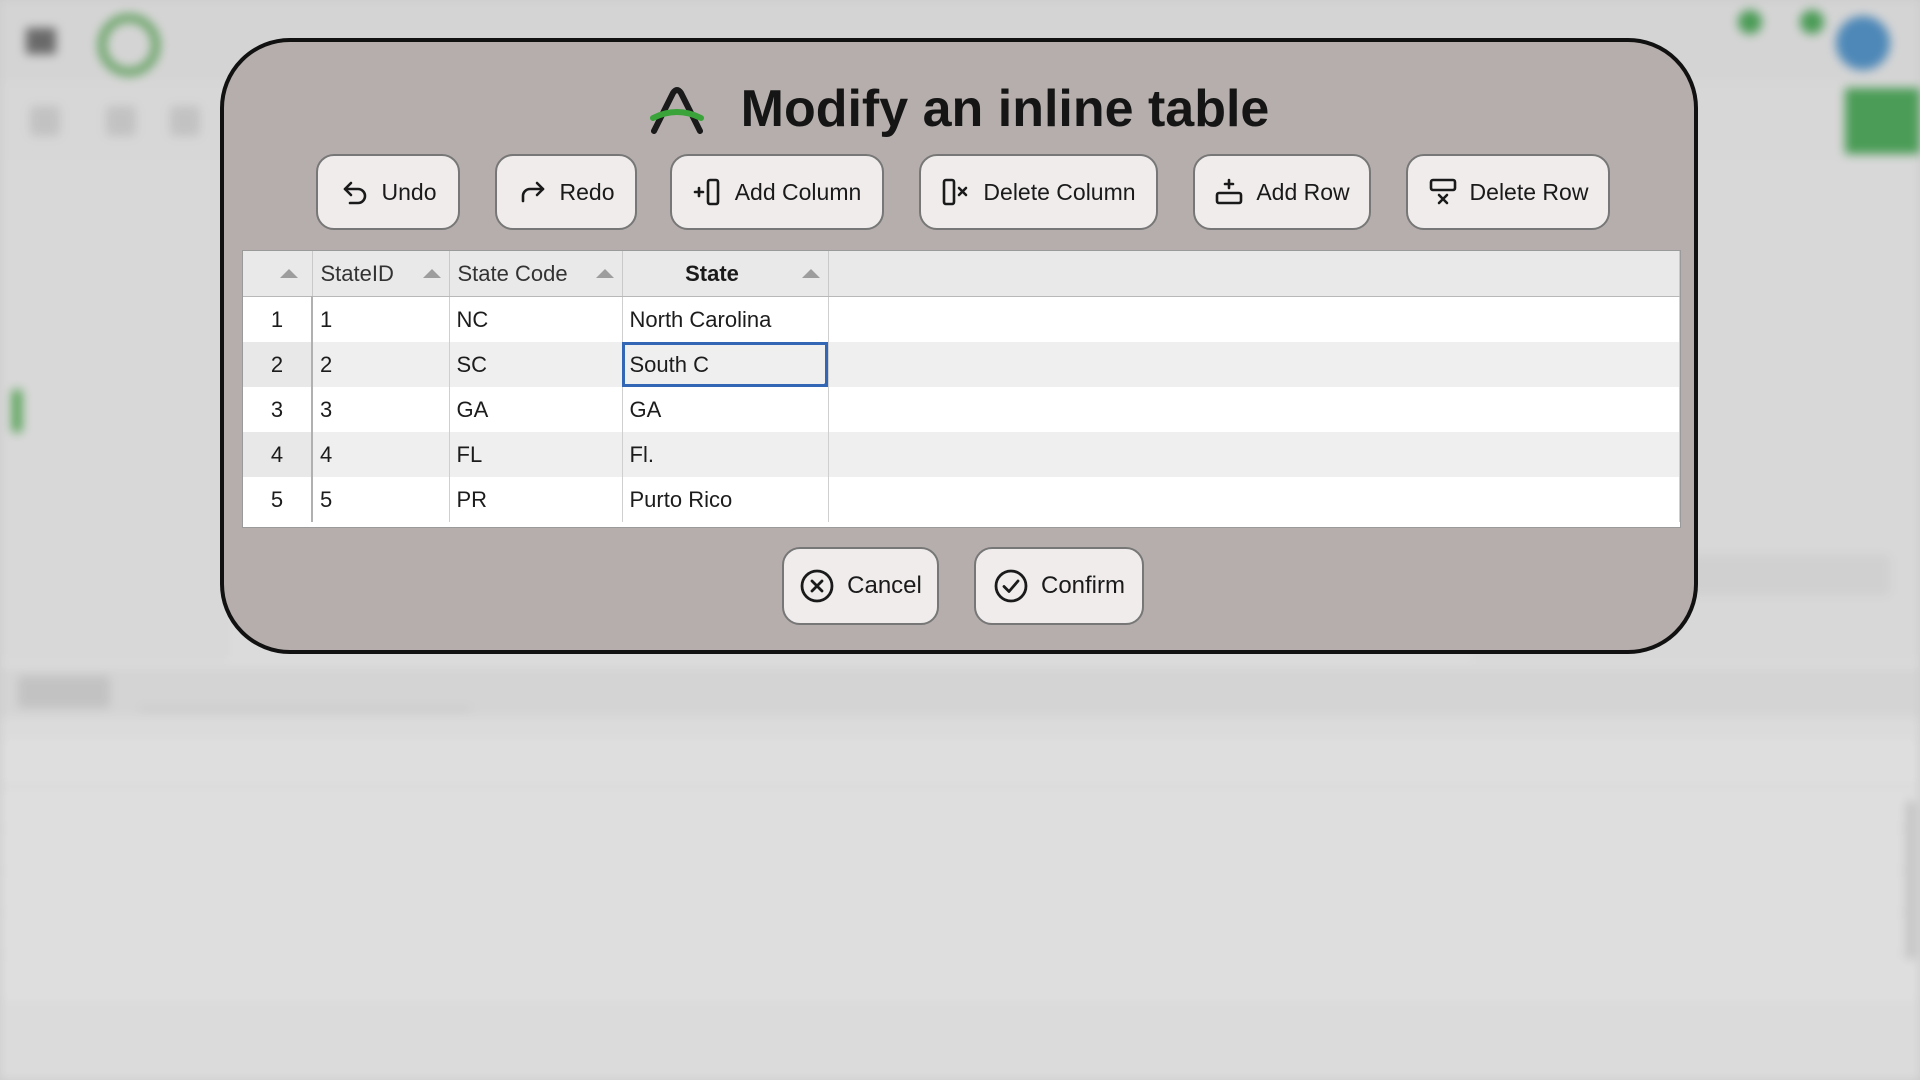 The width and height of the screenshot is (1920, 1080). What do you see at coordinates (381, 409) in the screenshot?
I see `cell-stateid: 3` at bounding box center [381, 409].